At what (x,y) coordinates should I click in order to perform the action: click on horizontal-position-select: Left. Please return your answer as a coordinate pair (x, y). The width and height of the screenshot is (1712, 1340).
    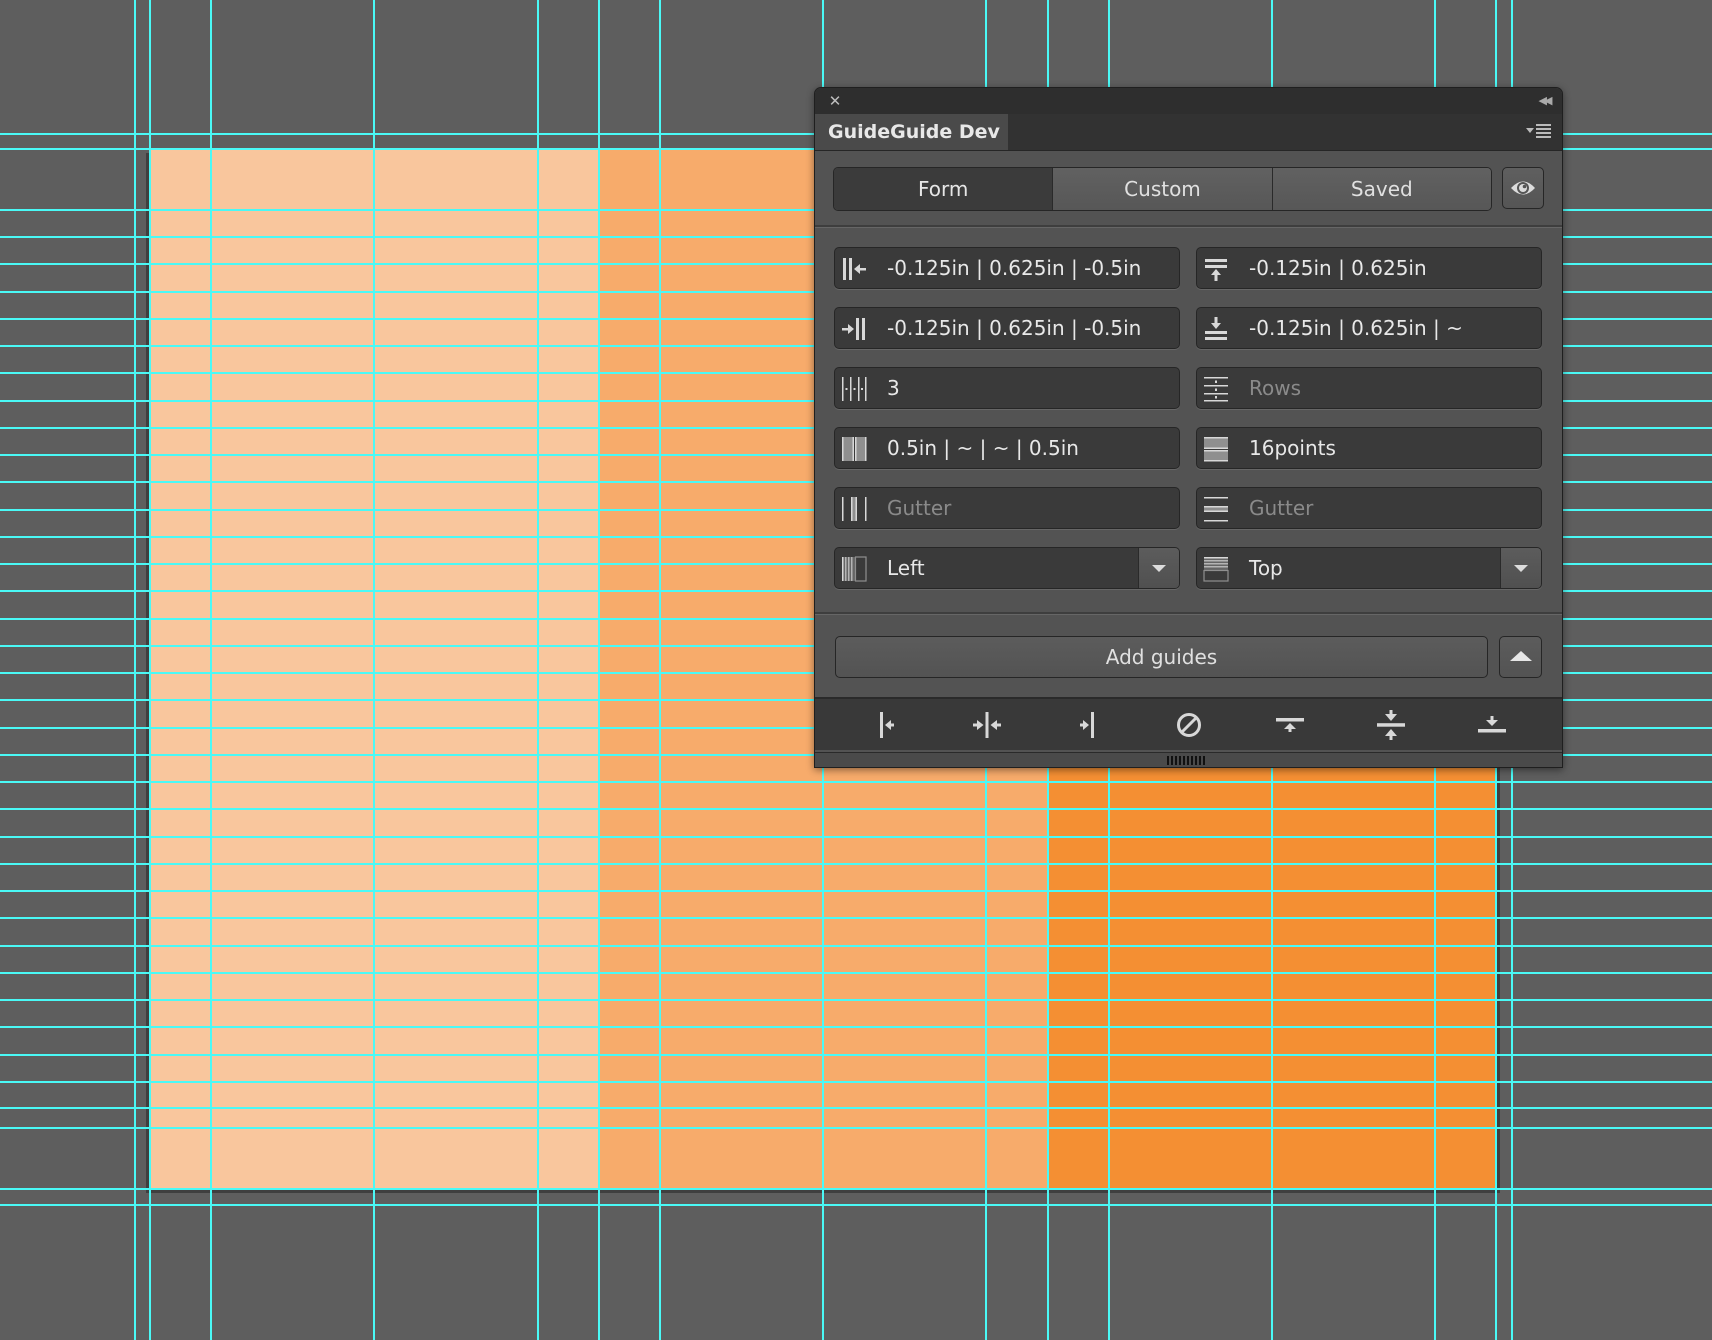
    Looking at the image, I should click on (1007, 568).